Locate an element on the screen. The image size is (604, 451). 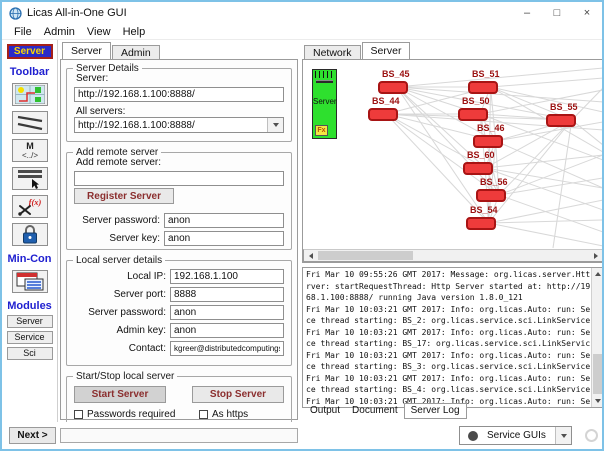
scroll-left-icon is located at coordinates (310, 255).